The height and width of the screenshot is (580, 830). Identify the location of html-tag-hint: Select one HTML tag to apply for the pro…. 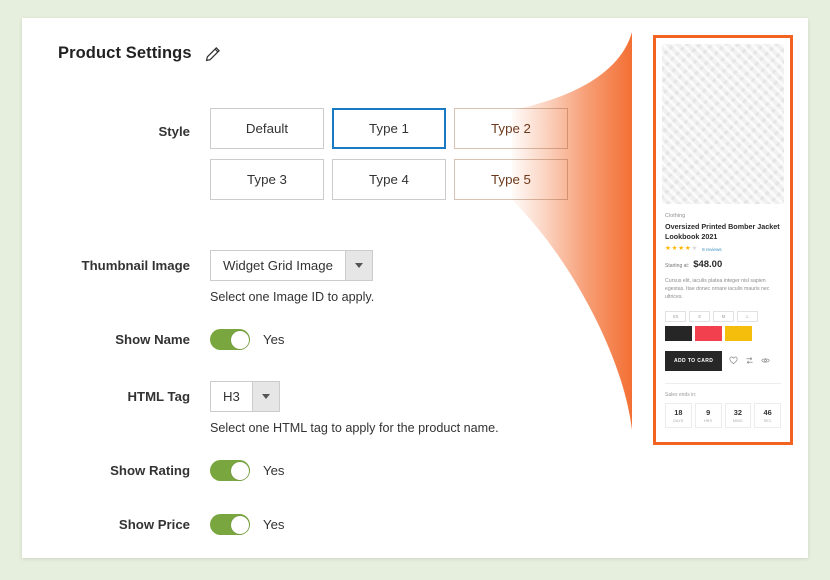
(354, 428).